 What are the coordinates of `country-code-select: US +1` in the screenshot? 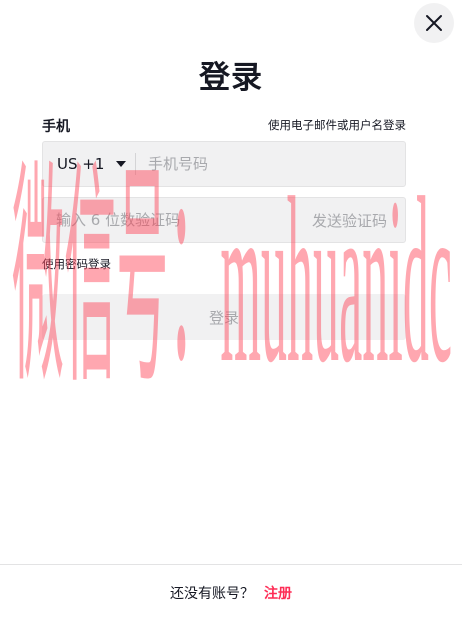 It's located at (89, 164).